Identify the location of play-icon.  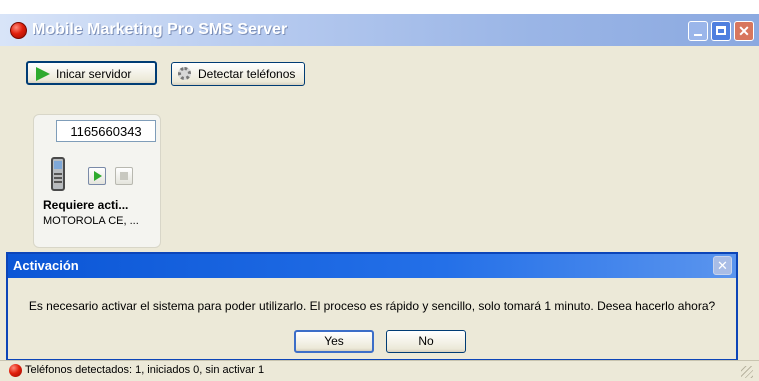
(43, 74).